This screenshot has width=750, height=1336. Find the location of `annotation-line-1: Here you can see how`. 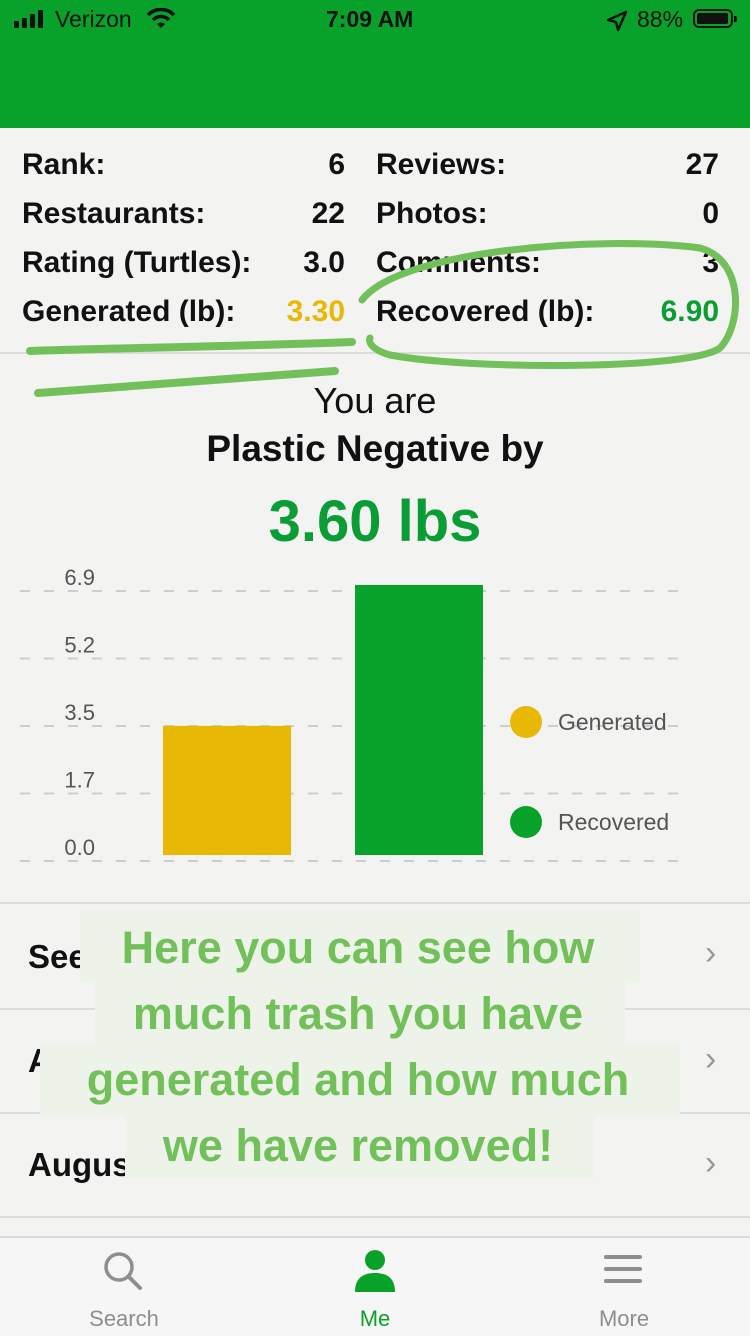

annotation-line-1: Here you can see how is located at coordinates (358, 947).